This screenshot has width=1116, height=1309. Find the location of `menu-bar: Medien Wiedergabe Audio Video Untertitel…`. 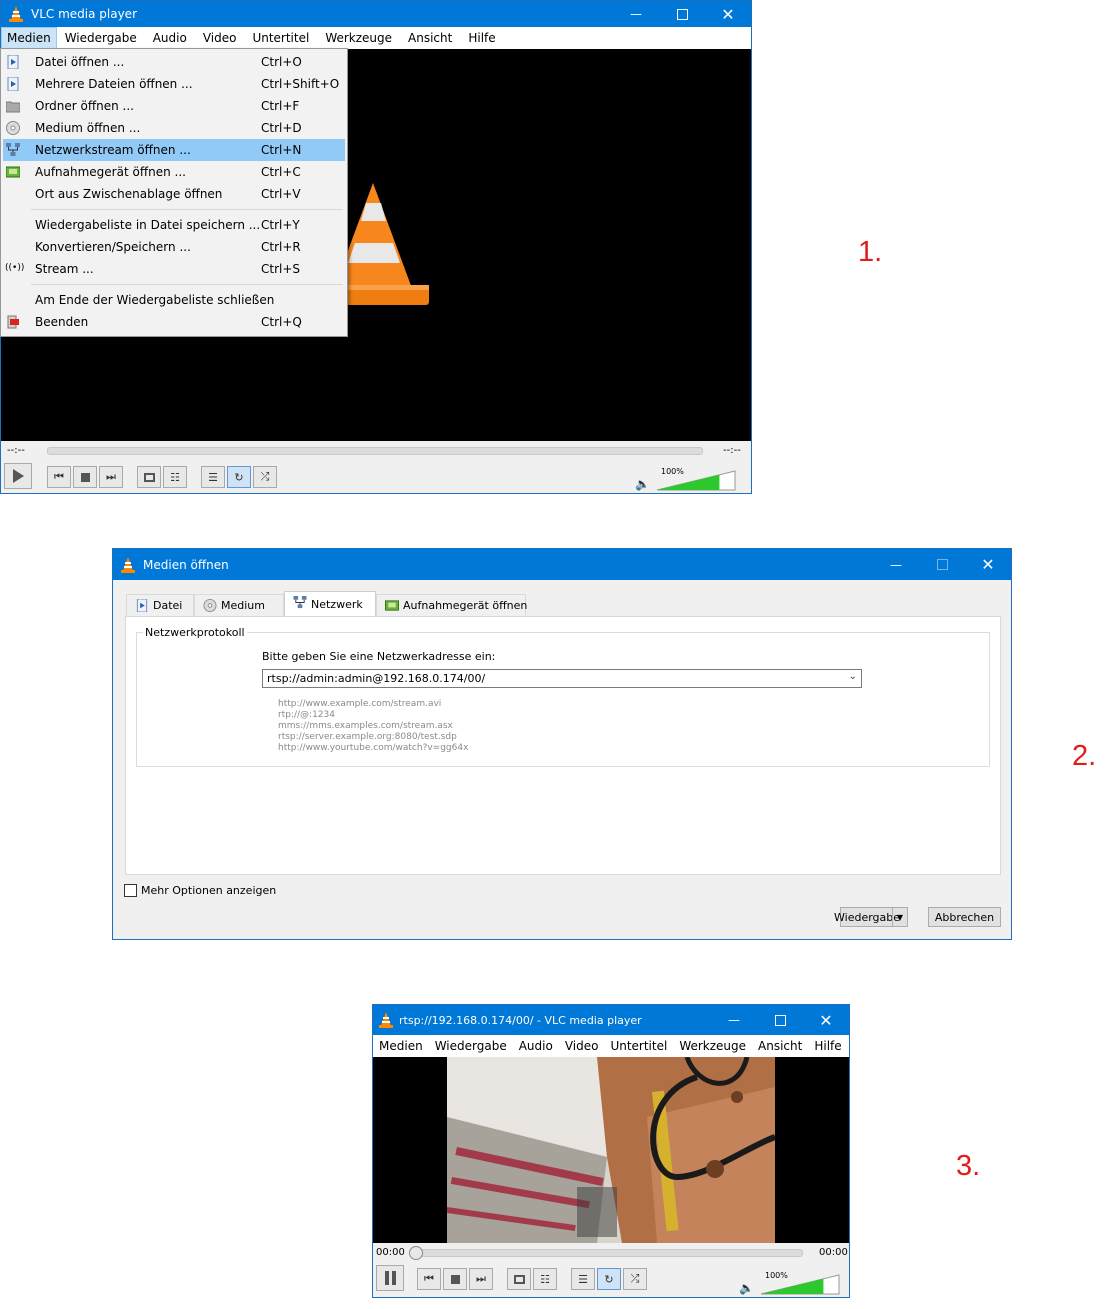

menu-bar: Medien Wiedergabe Audio Video Untertitel… is located at coordinates (376, 38).